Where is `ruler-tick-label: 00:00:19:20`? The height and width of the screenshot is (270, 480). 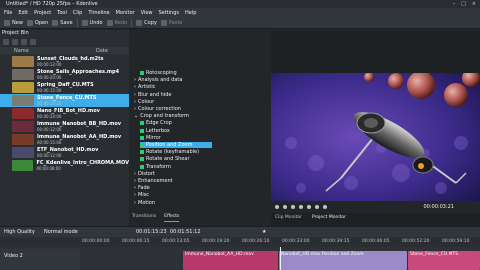
ruler-tick-label: 00:00:19:20 is located at coordinates (216, 241).